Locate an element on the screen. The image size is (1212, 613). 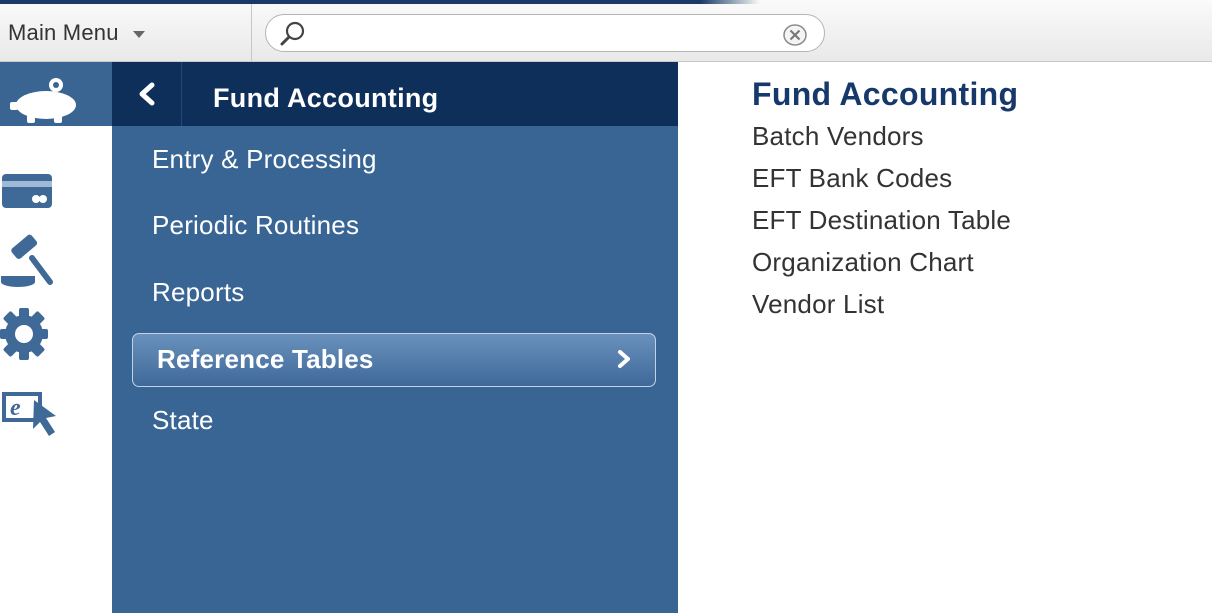
rail-item-auctions is located at coordinates (56, 262).